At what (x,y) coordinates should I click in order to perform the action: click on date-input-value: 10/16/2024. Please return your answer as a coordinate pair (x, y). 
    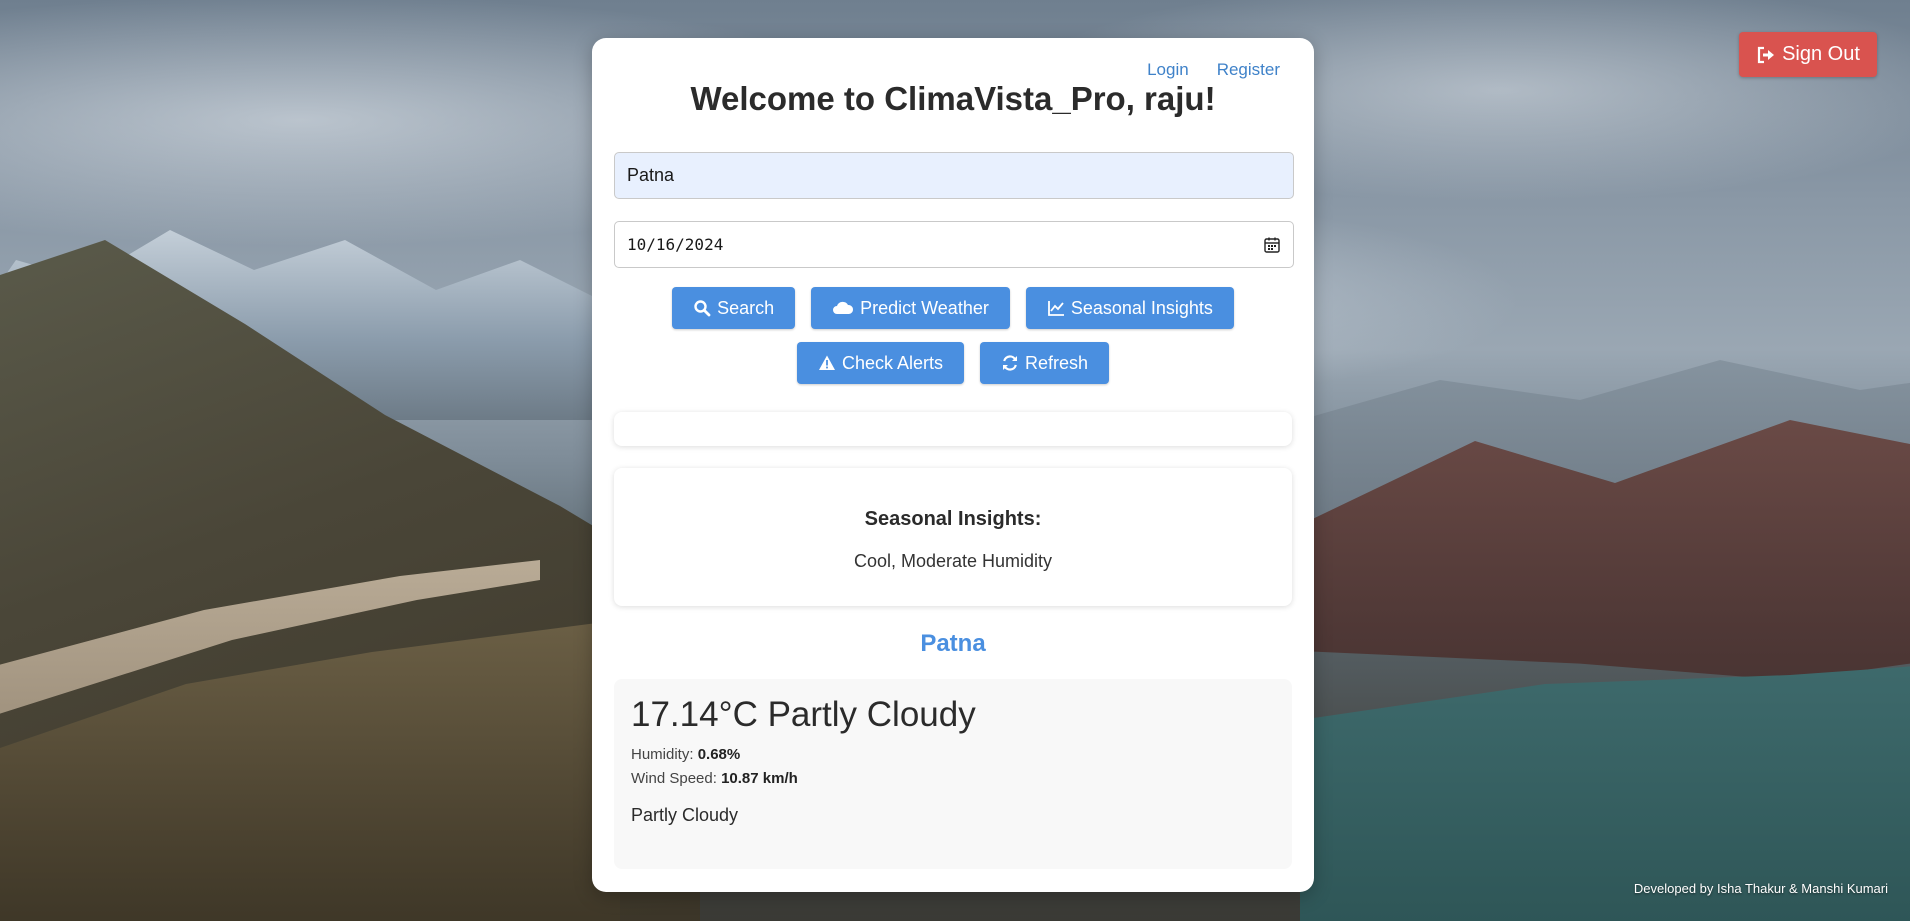
    Looking at the image, I should click on (675, 244).